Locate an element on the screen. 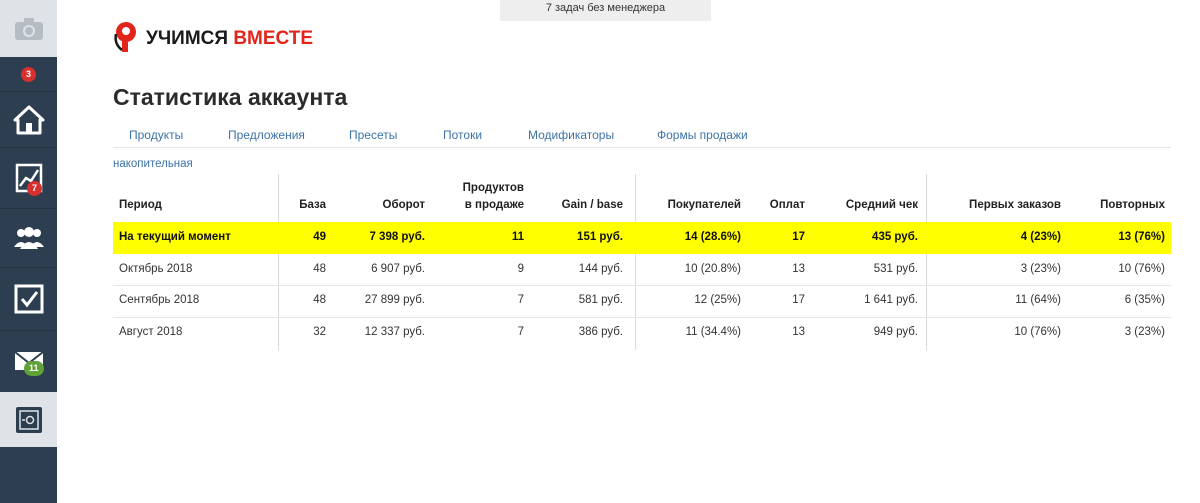 Image resolution: width=1200 pixels, height=503 pixels. cell-period: Сентябрь 2018 is located at coordinates (159, 300).